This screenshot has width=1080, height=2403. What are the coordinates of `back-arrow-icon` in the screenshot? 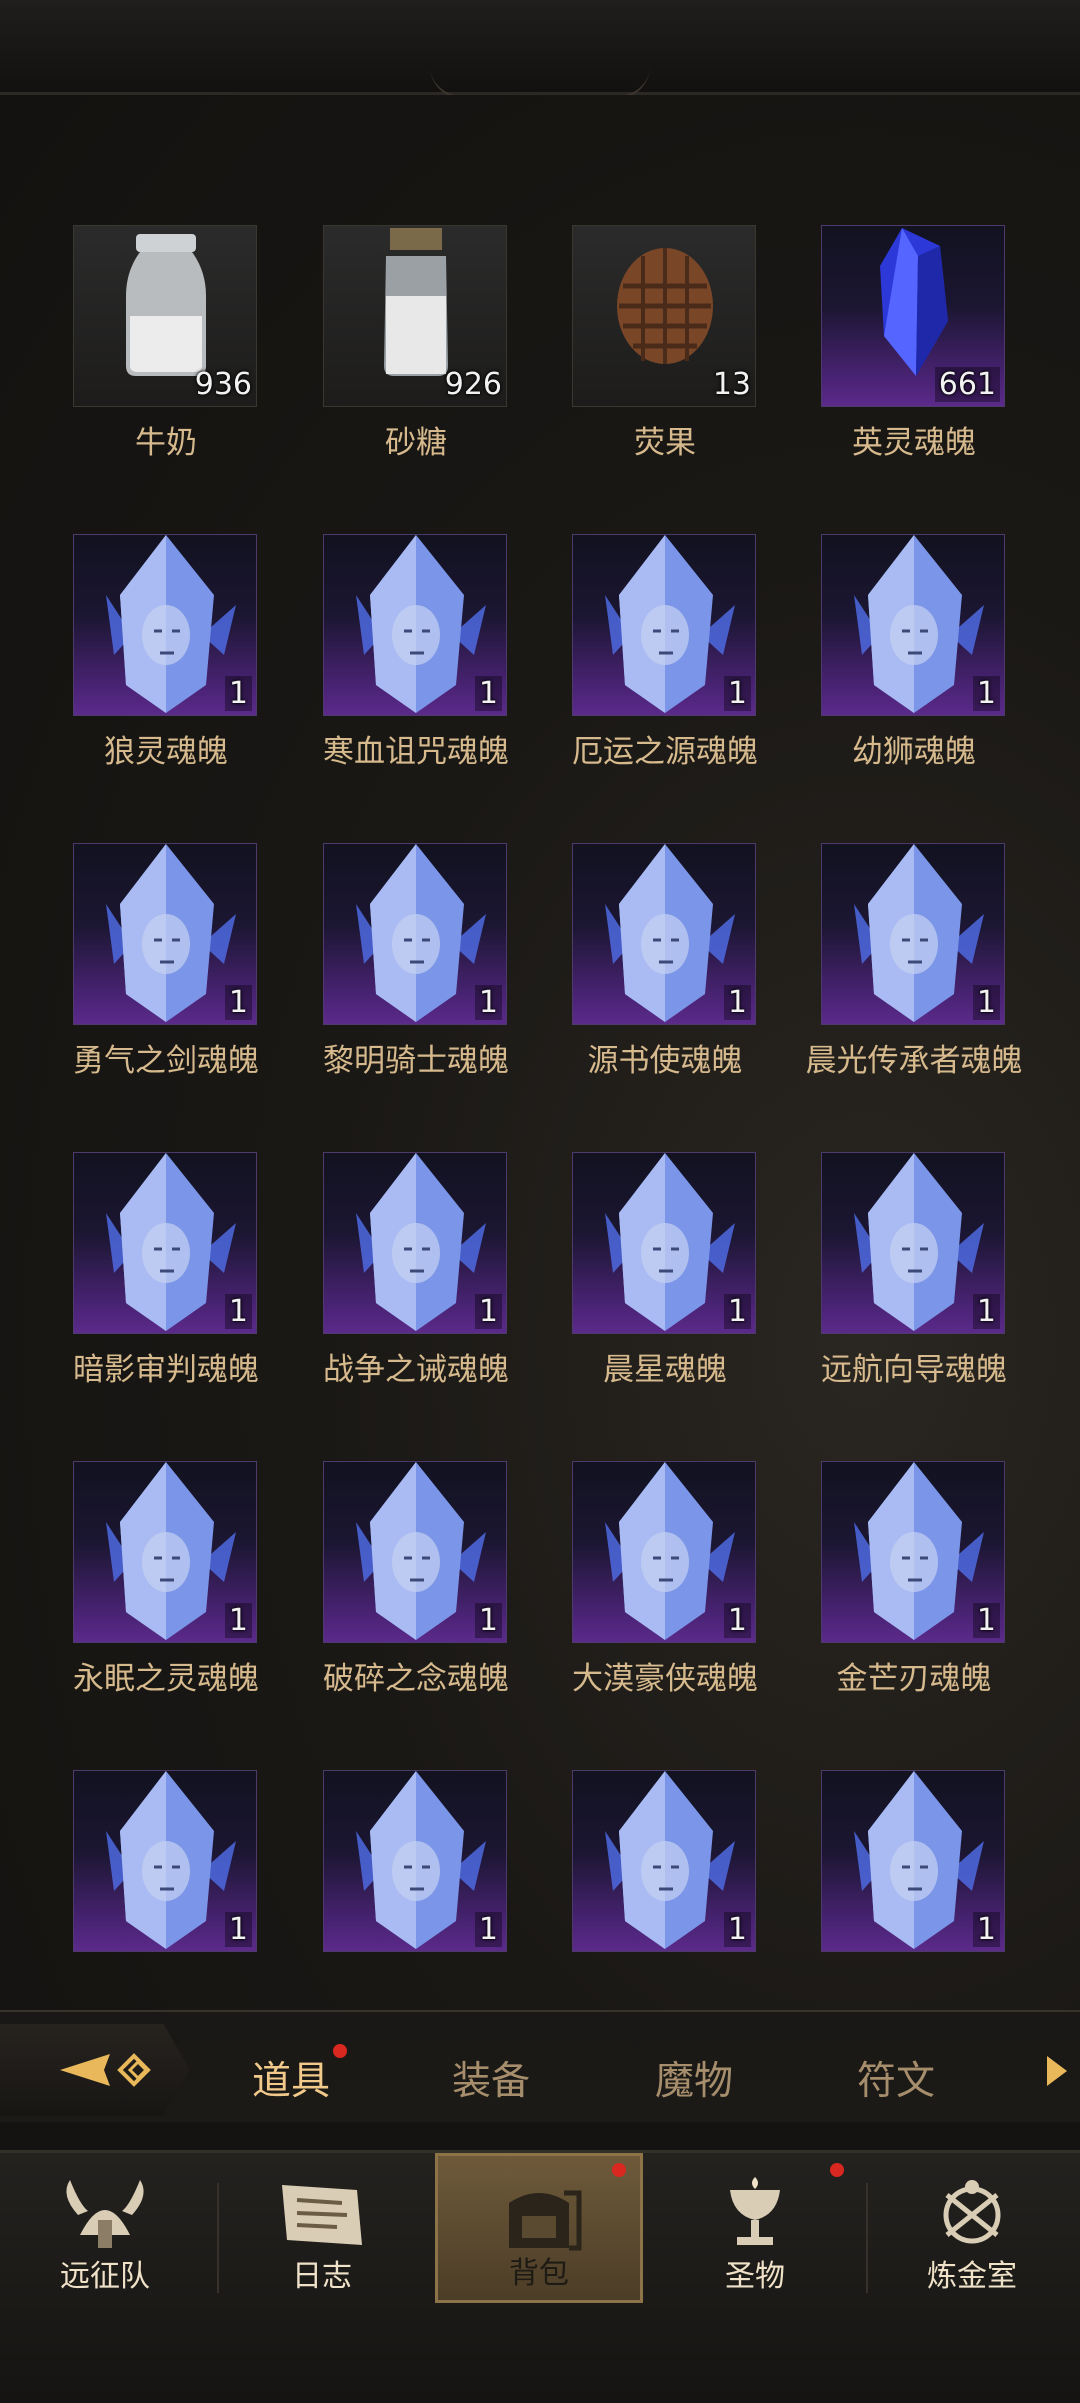 It's located at (105, 2070).